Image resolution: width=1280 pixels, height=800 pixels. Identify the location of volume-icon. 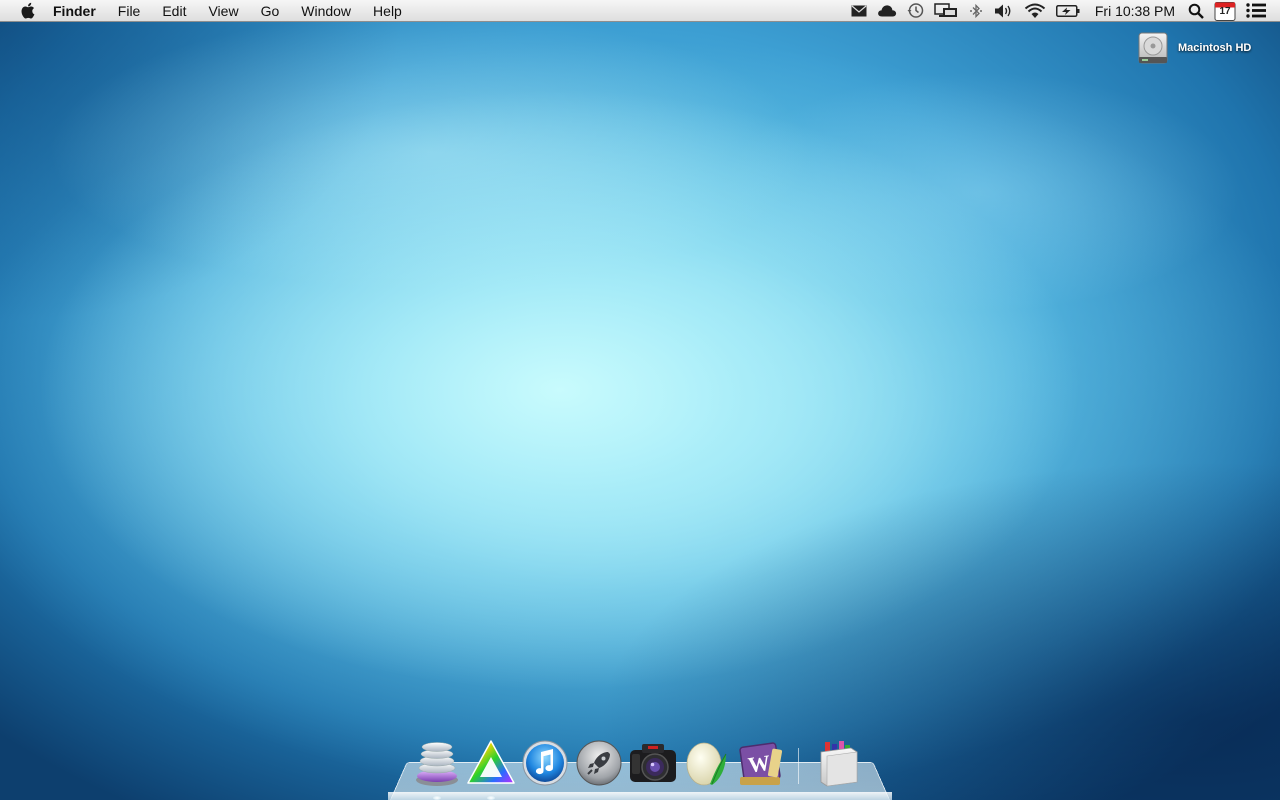
(1004, 11).